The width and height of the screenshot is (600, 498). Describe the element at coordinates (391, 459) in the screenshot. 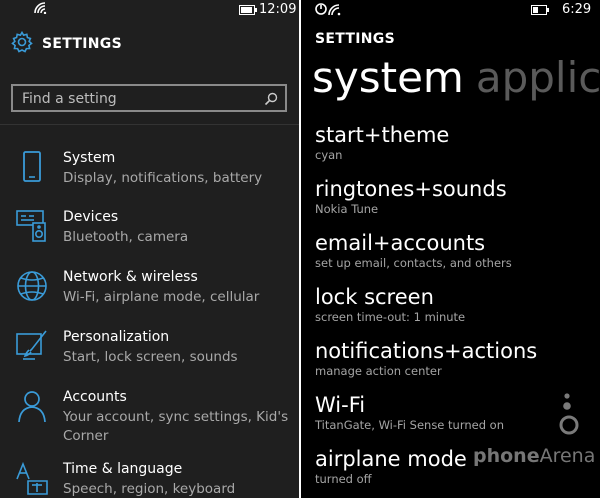

I see `item-title: airplane mode` at that location.